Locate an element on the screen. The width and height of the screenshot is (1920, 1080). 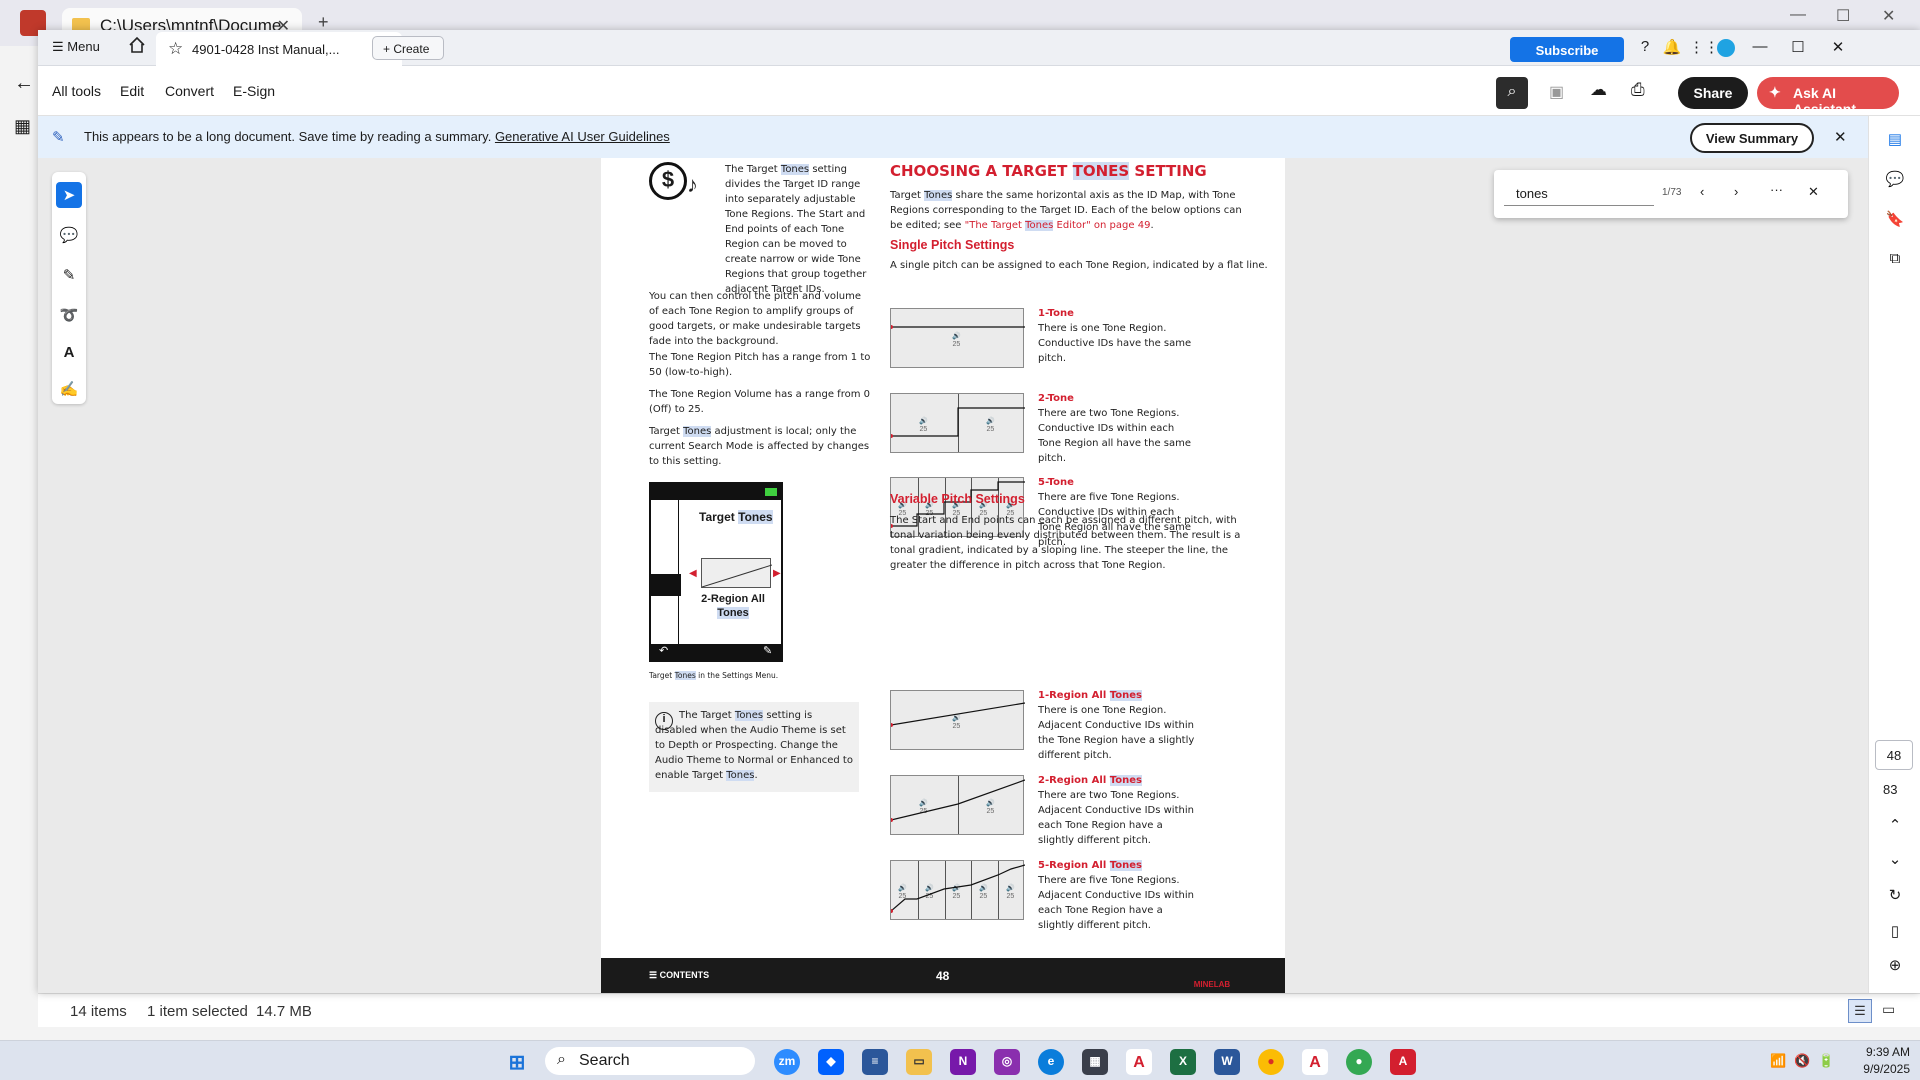
view-summary-button: View Summary is located at coordinates (1752, 138).